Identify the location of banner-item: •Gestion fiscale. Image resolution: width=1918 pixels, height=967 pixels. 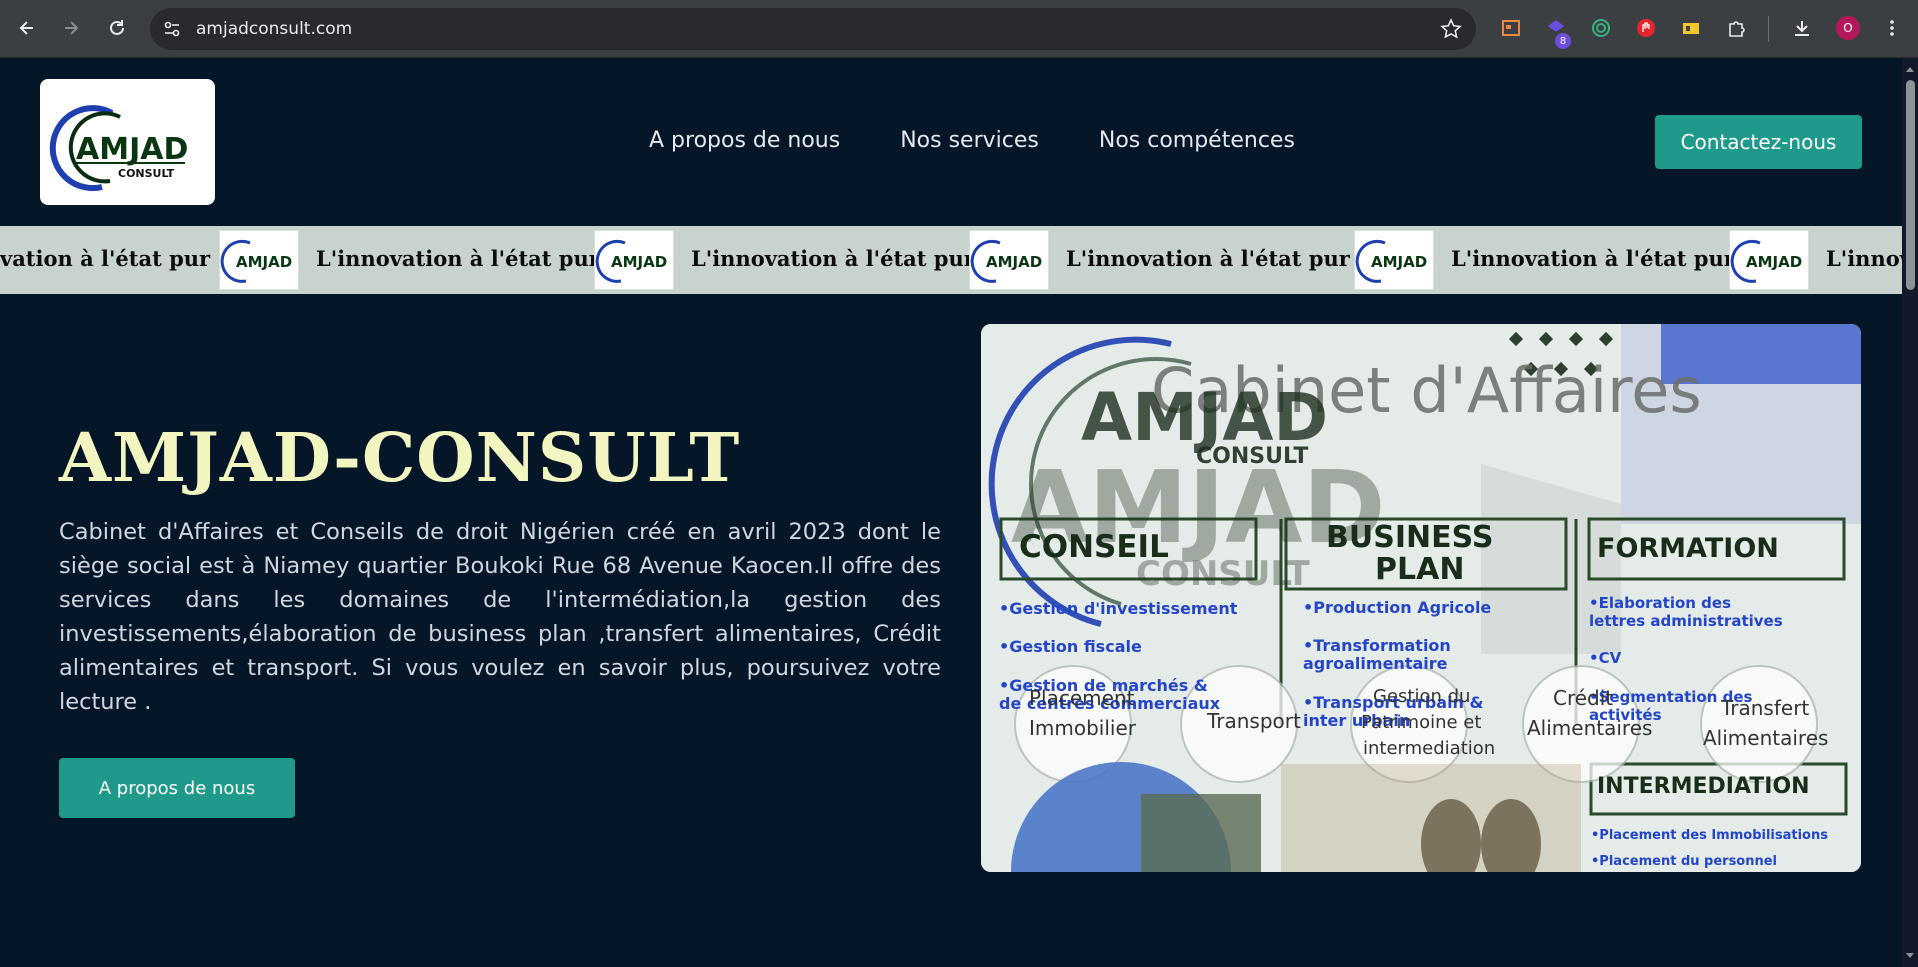
(1070, 646).